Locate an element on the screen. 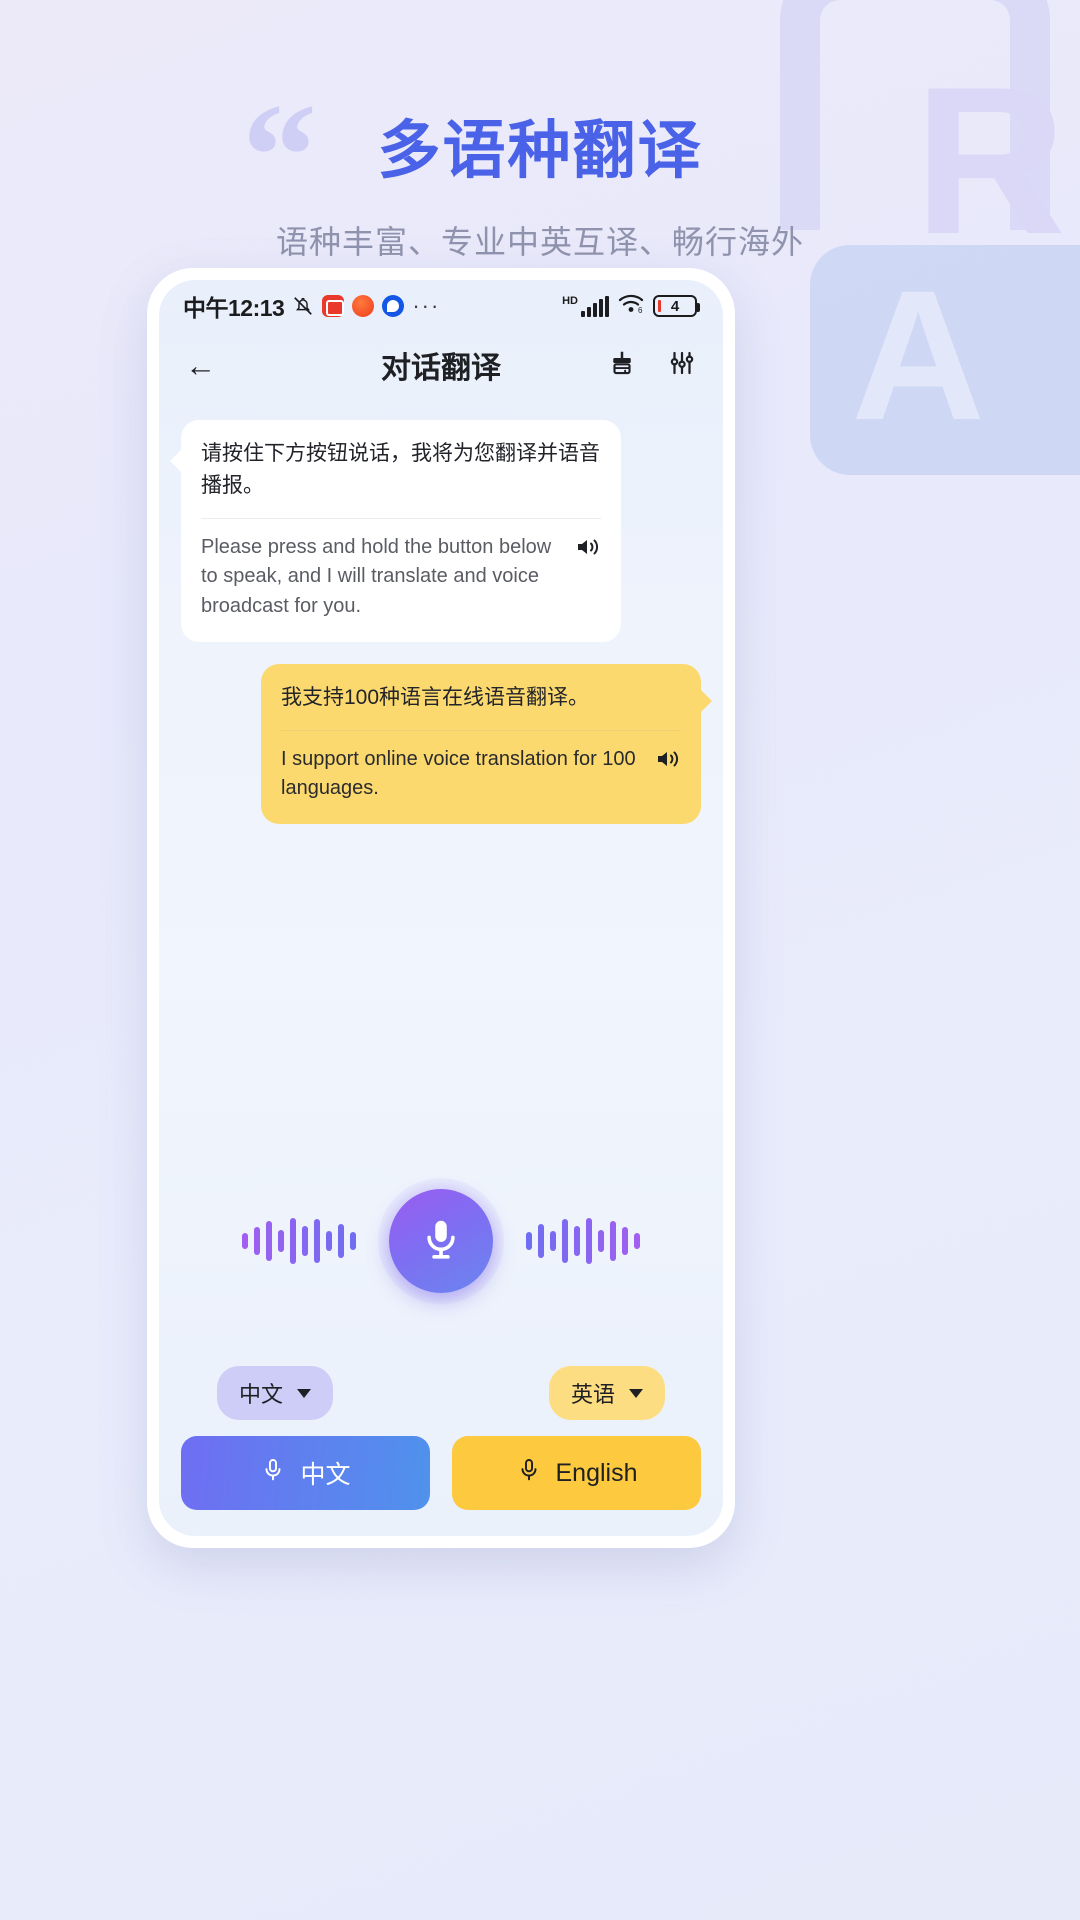  status-bar: 中午12:13 ··· HD 6 4 is located at coordinates (441, 306).